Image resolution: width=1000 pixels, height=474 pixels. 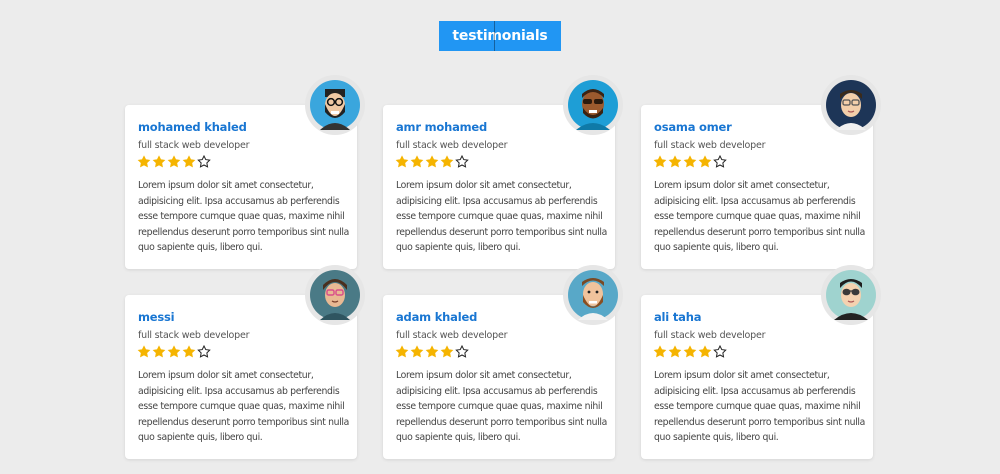 I want to click on avatar-sunglasses-icon, so click(x=593, y=105).